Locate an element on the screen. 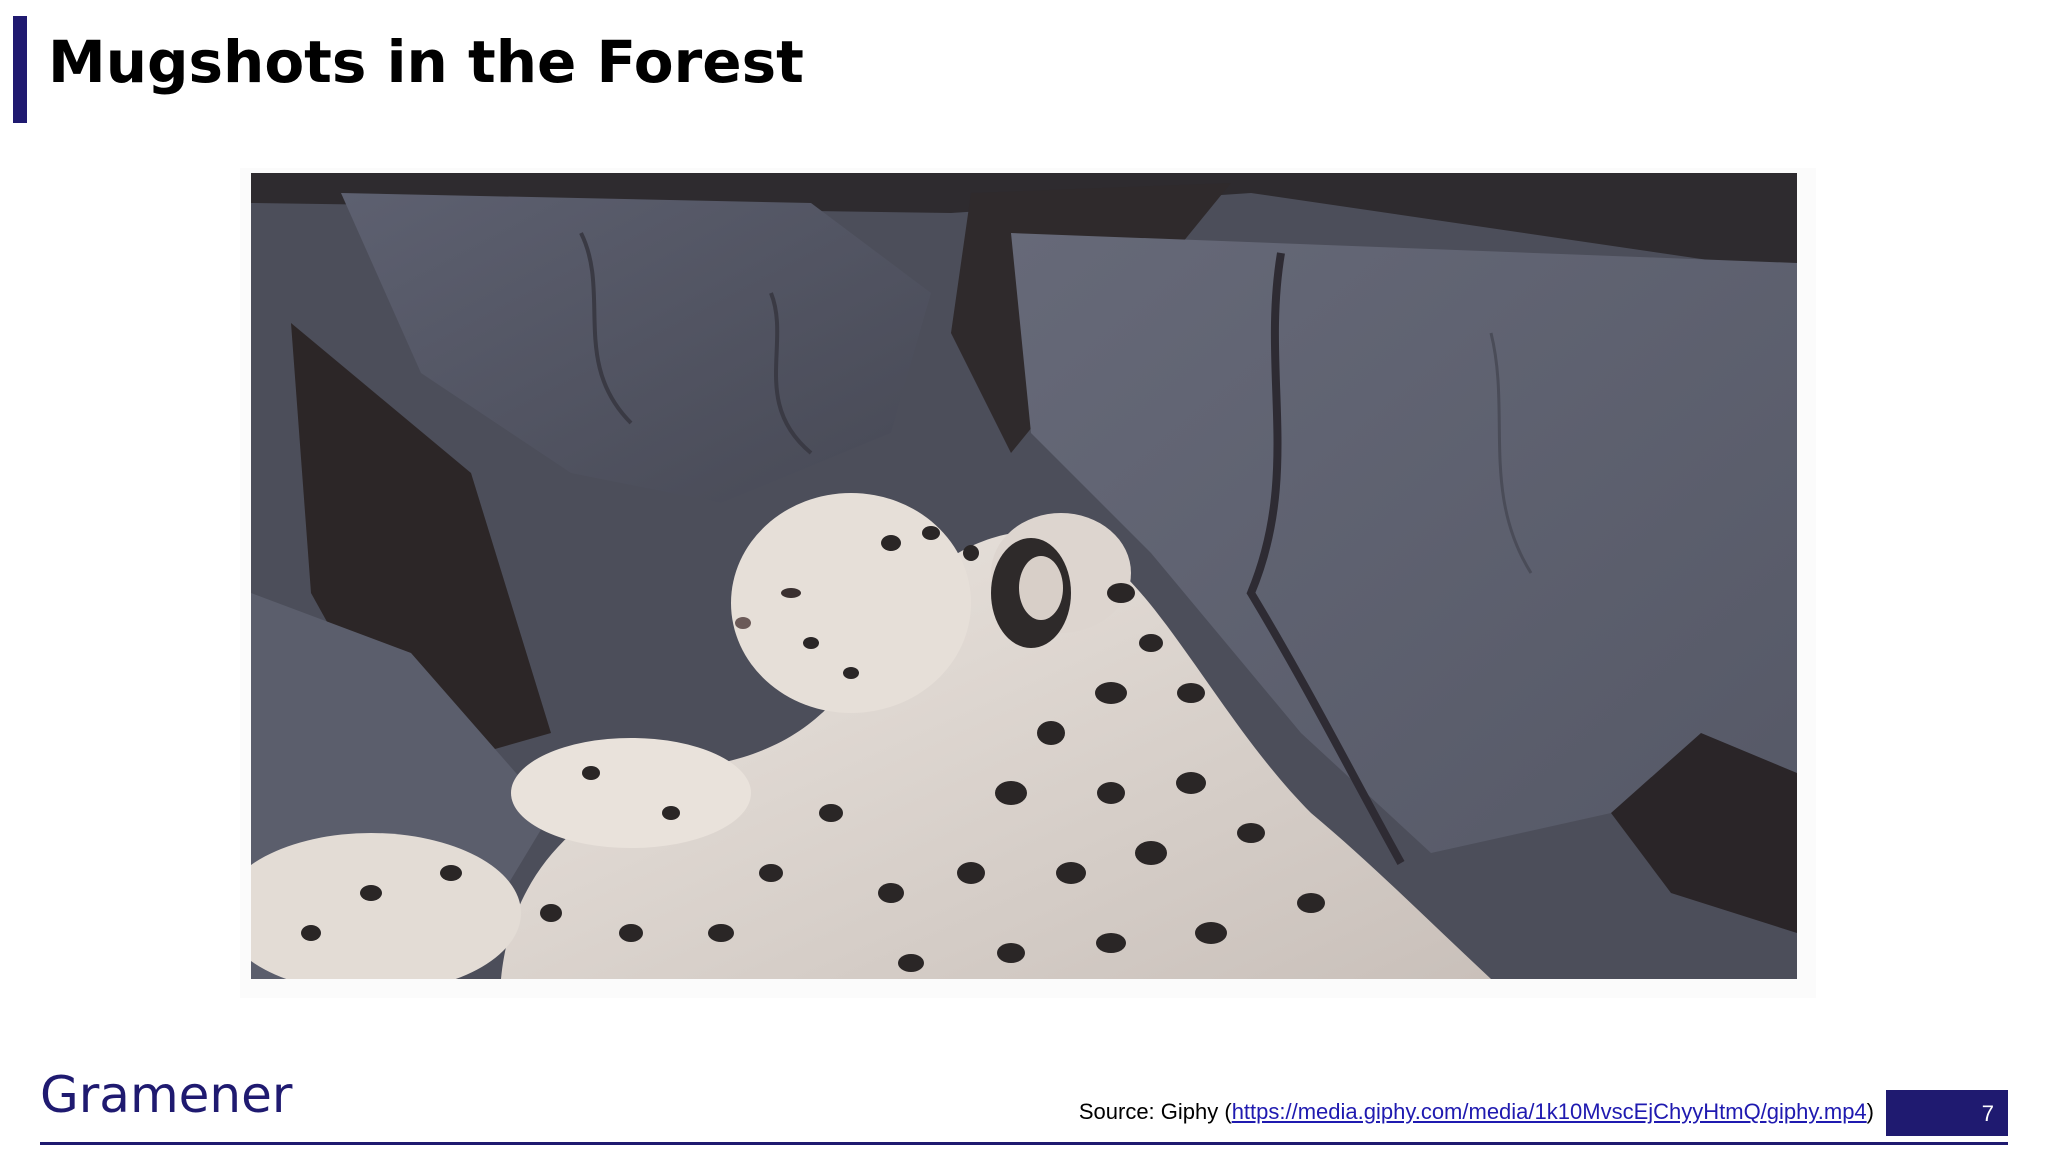 This screenshot has width=2048, height=1152. source-suffix: ) is located at coordinates (1870, 1111).